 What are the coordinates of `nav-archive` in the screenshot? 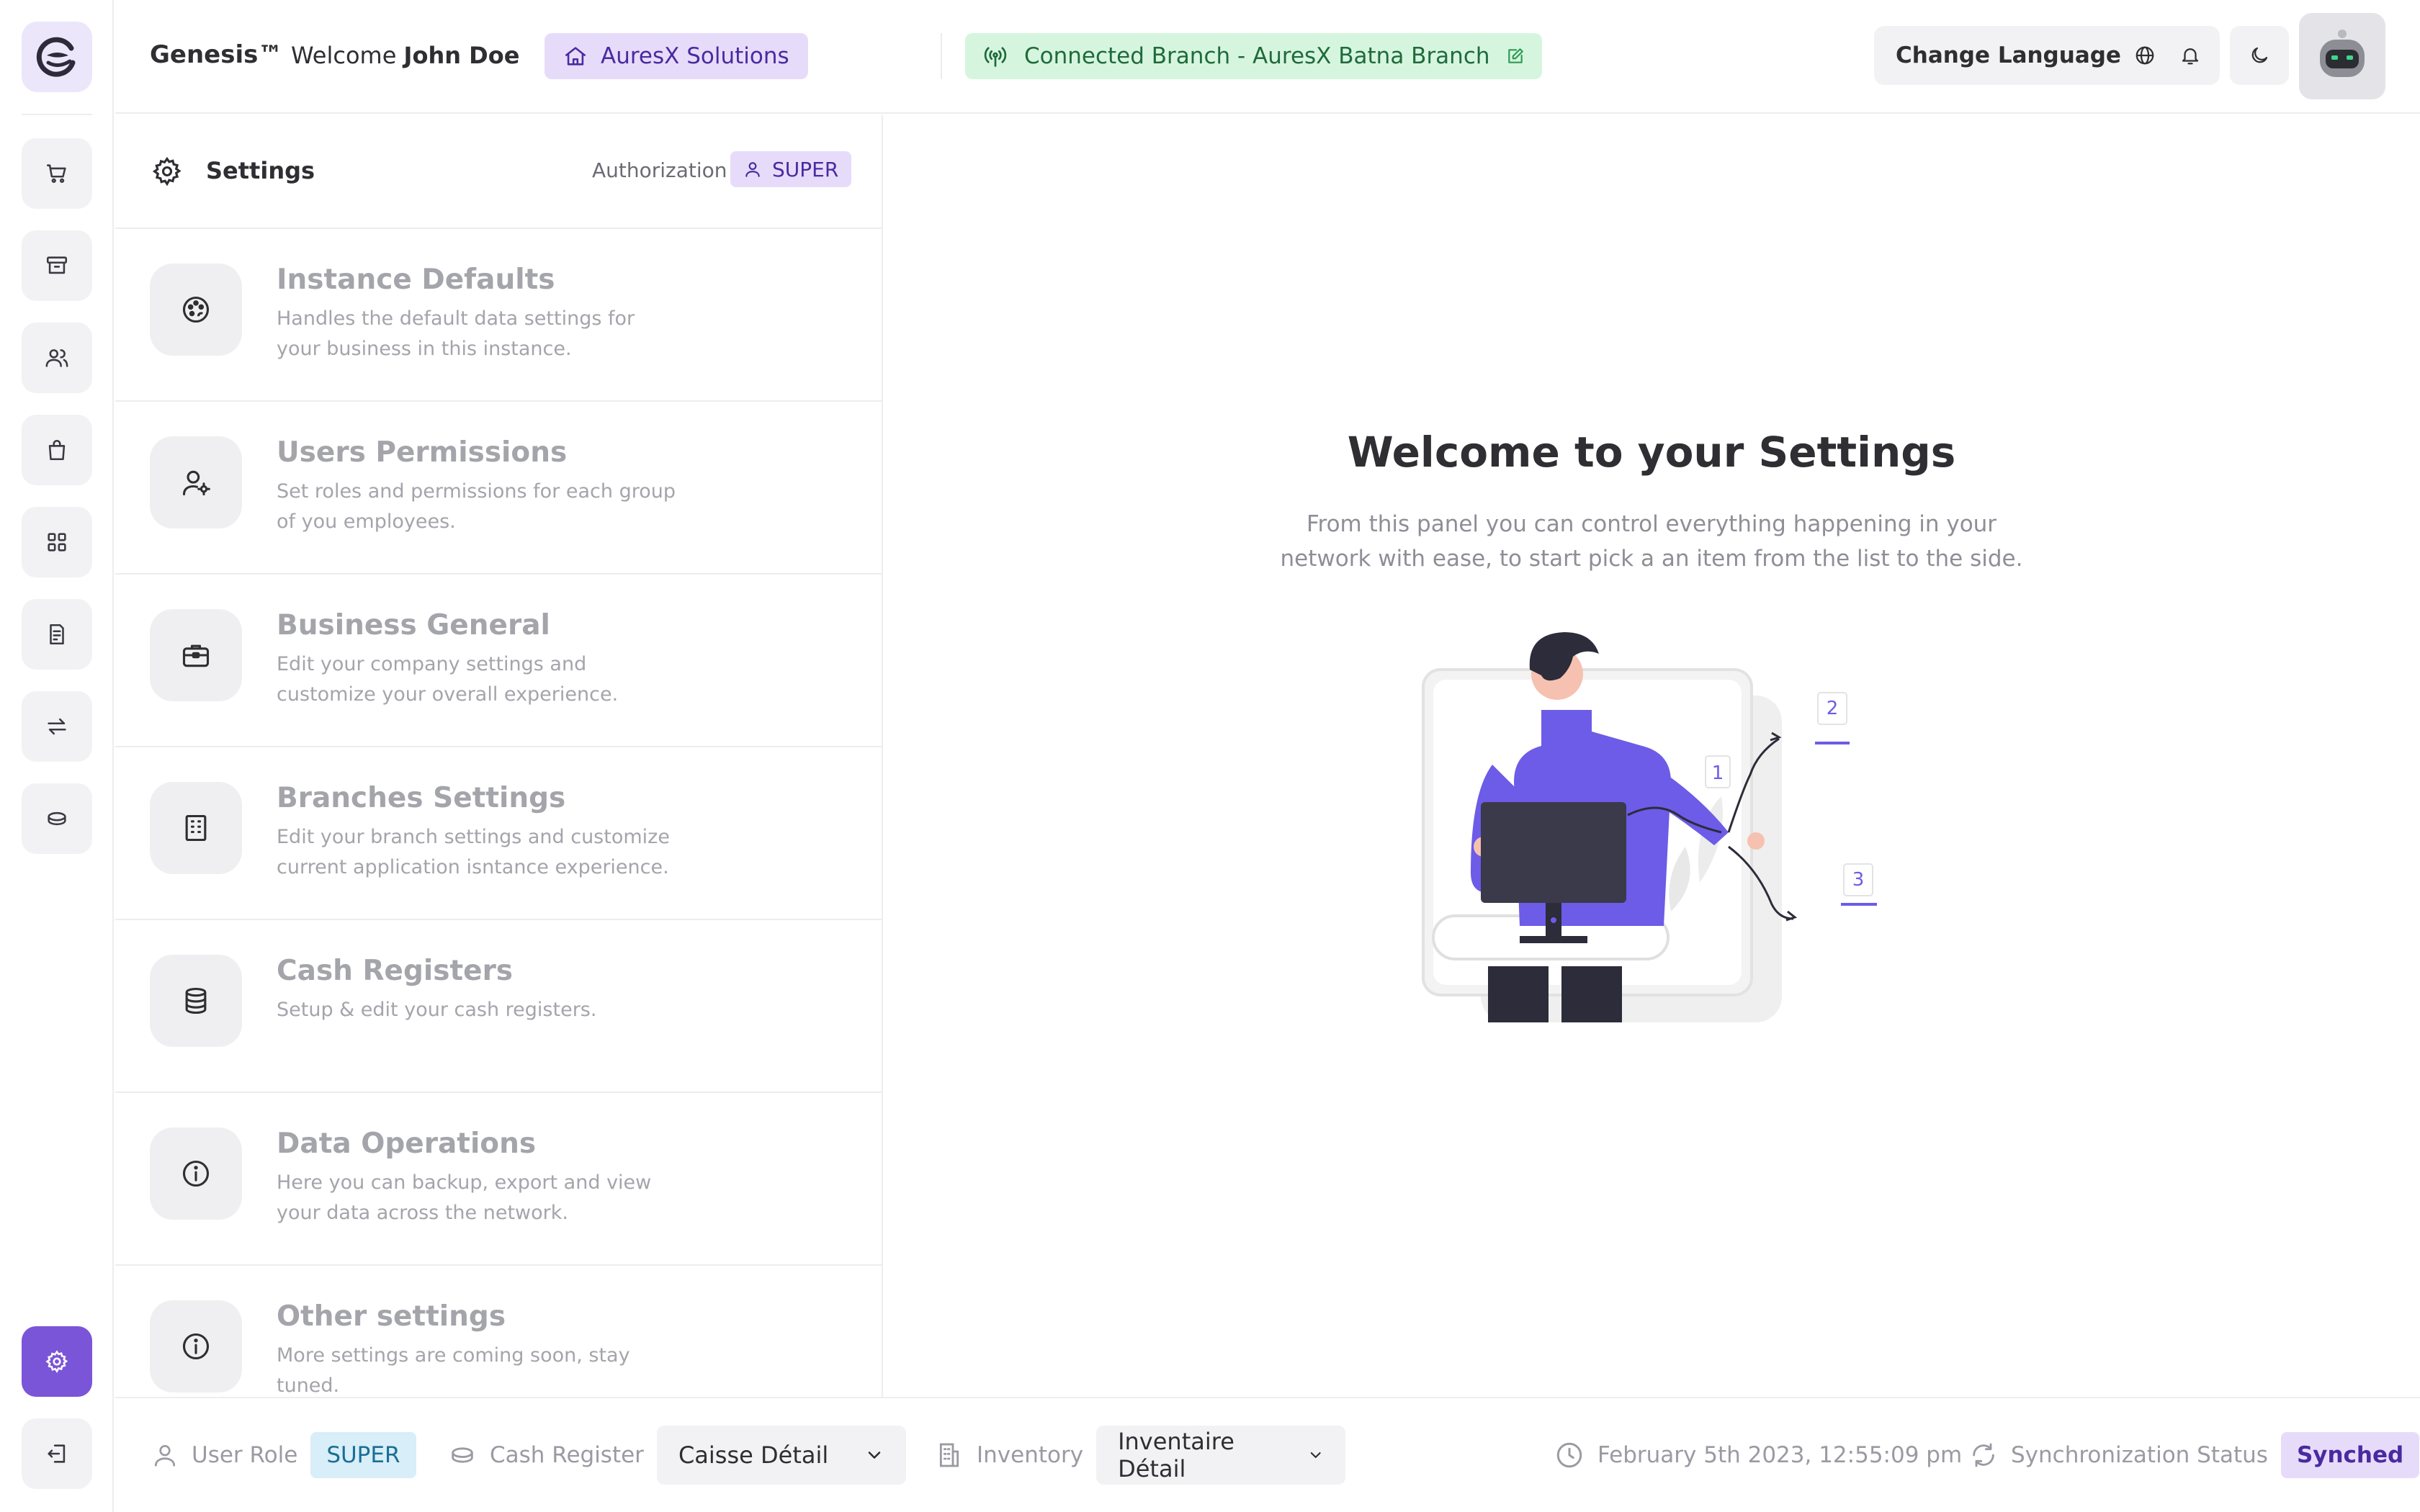 It's located at (57, 265).